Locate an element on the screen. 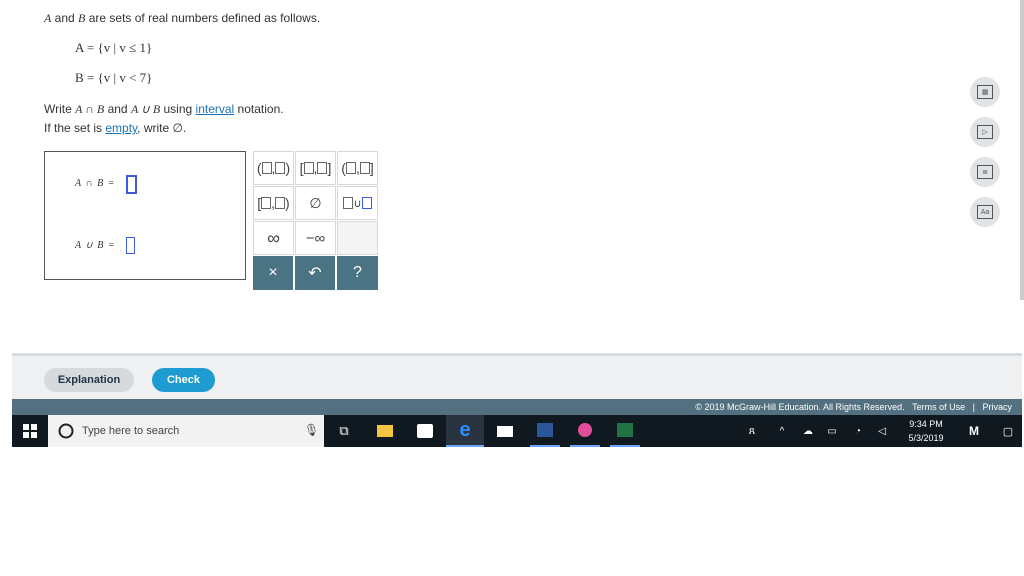  help-icon: ? is located at coordinates (357, 272).